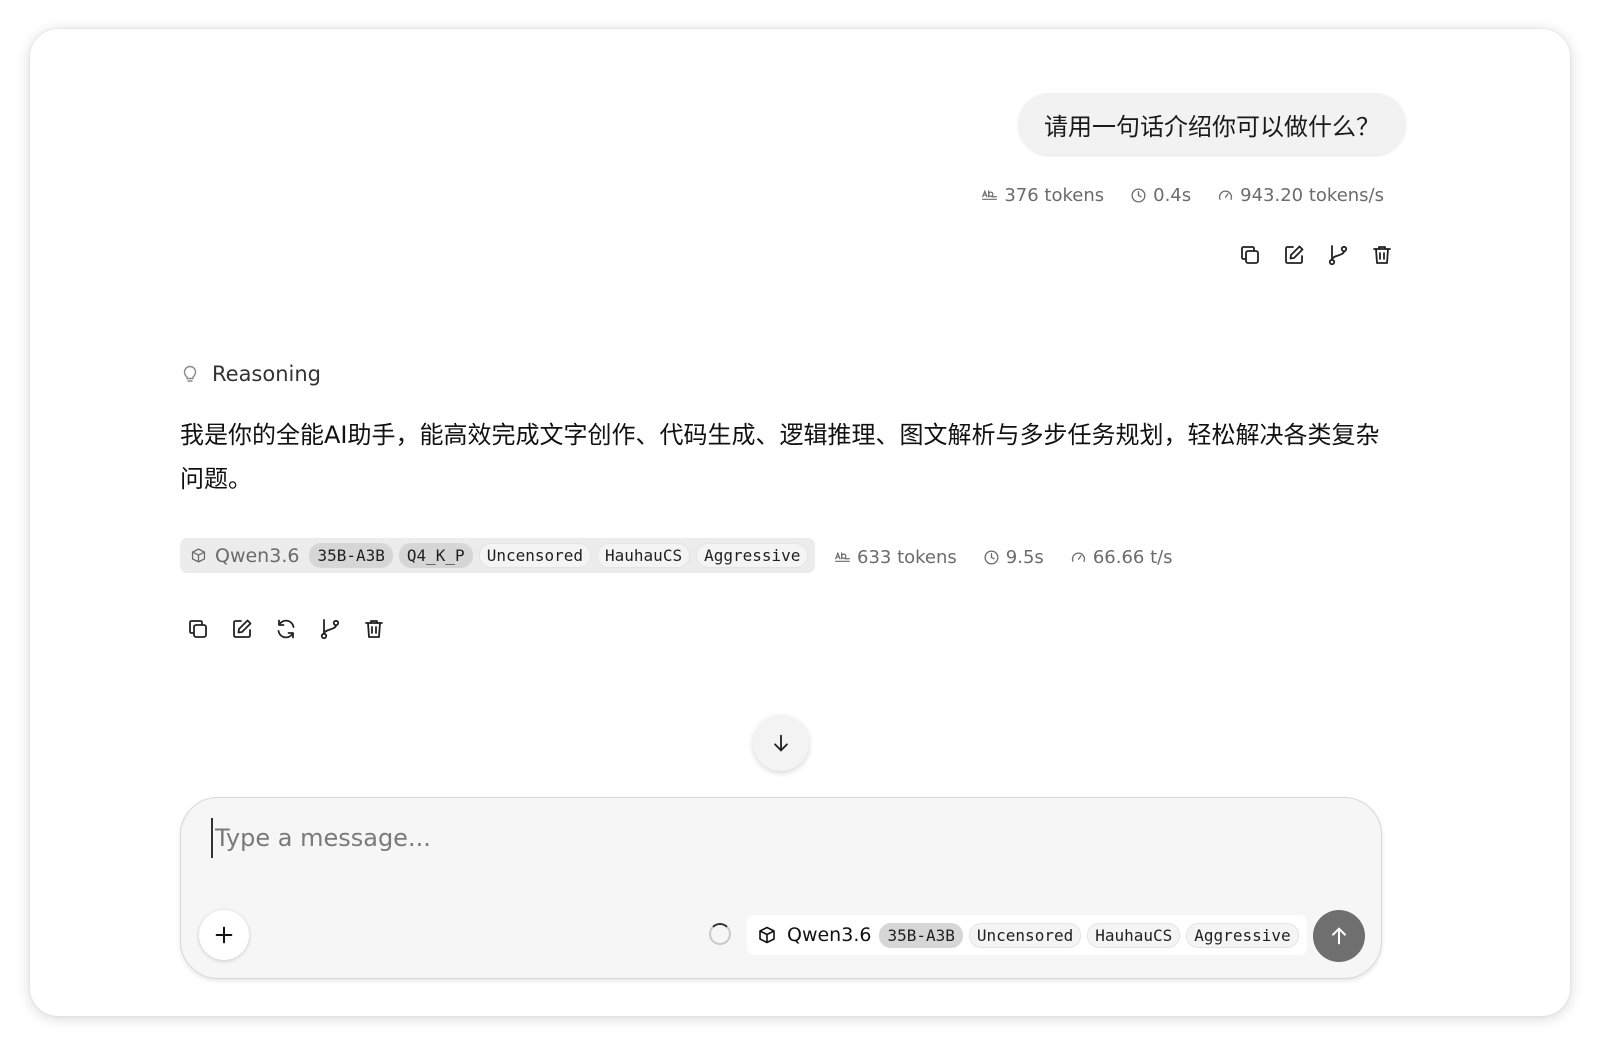 The width and height of the screenshot is (1600, 1046). I want to click on regenerate-button, so click(286, 629).